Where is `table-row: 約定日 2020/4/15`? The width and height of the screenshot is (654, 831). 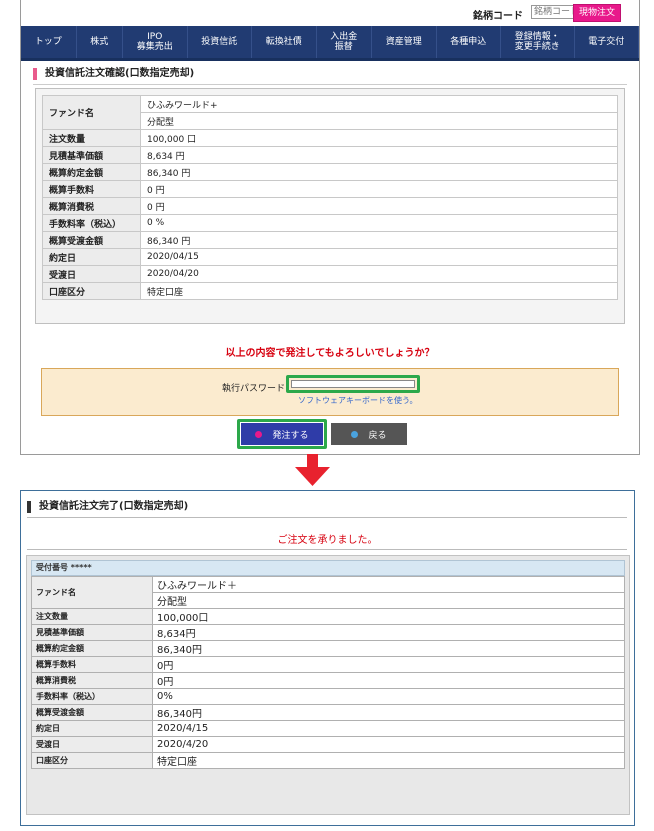 table-row: 約定日 2020/4/15 is located at coordinates (328, 728).